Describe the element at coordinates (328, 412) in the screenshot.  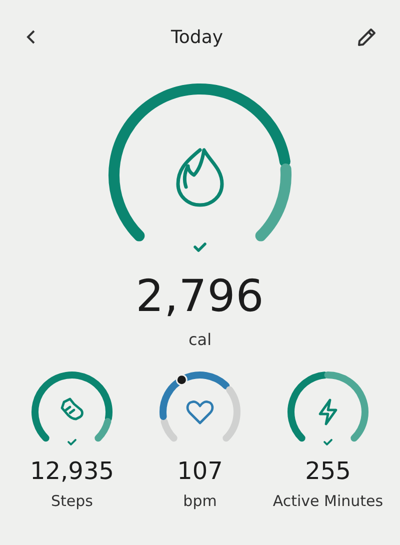
I see `lightning-icon` at that location.